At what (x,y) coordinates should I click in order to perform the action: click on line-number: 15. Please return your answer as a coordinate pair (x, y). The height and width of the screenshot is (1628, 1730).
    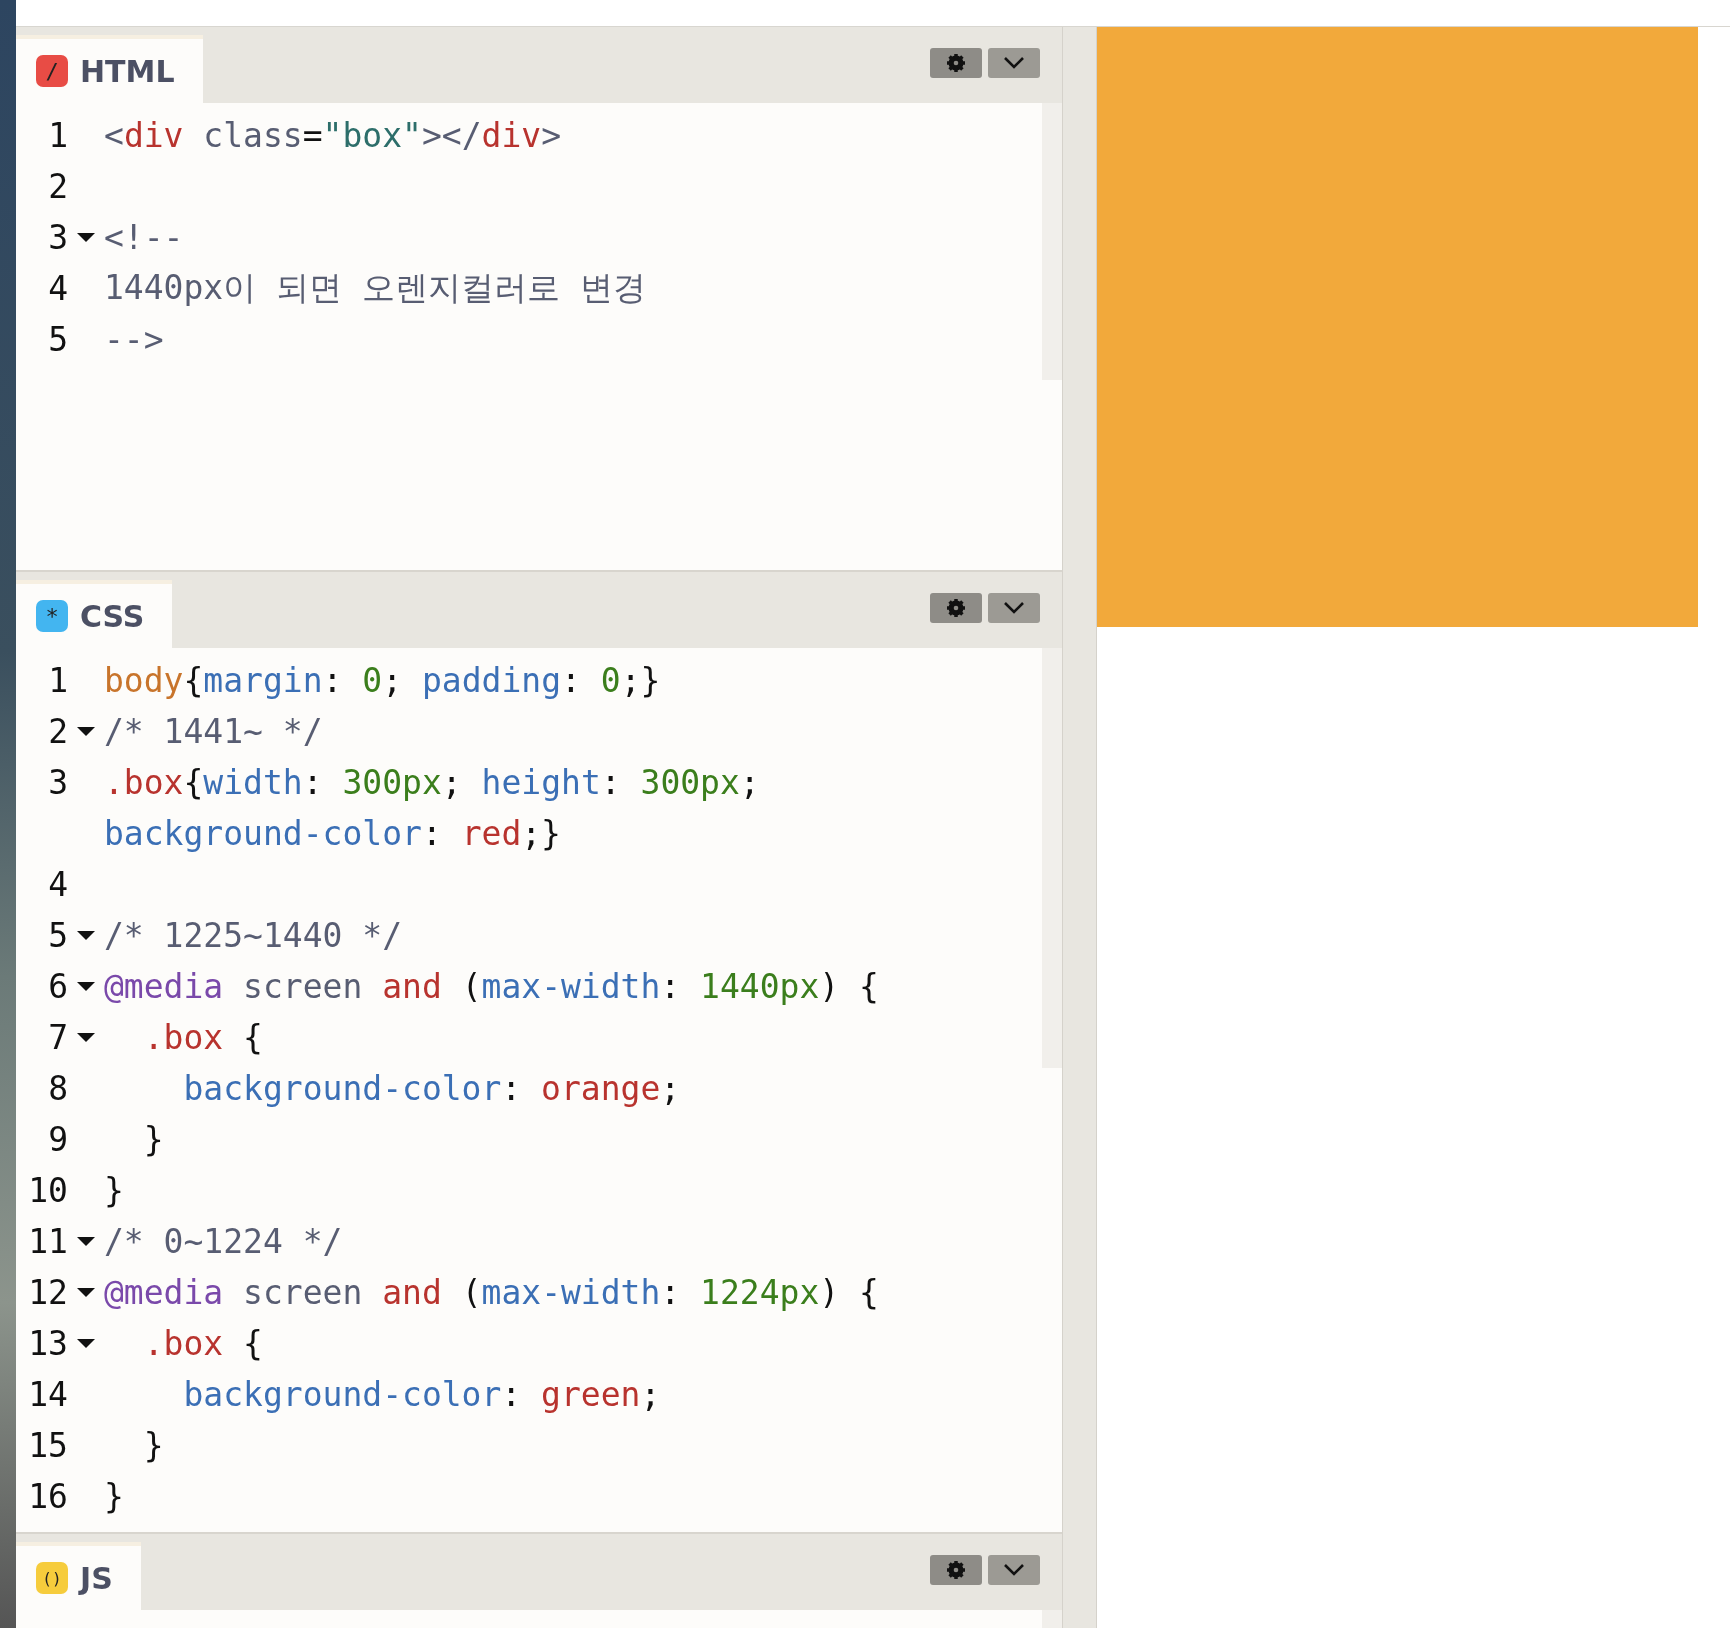
    Looking at the image, I should click on (47, 1446).